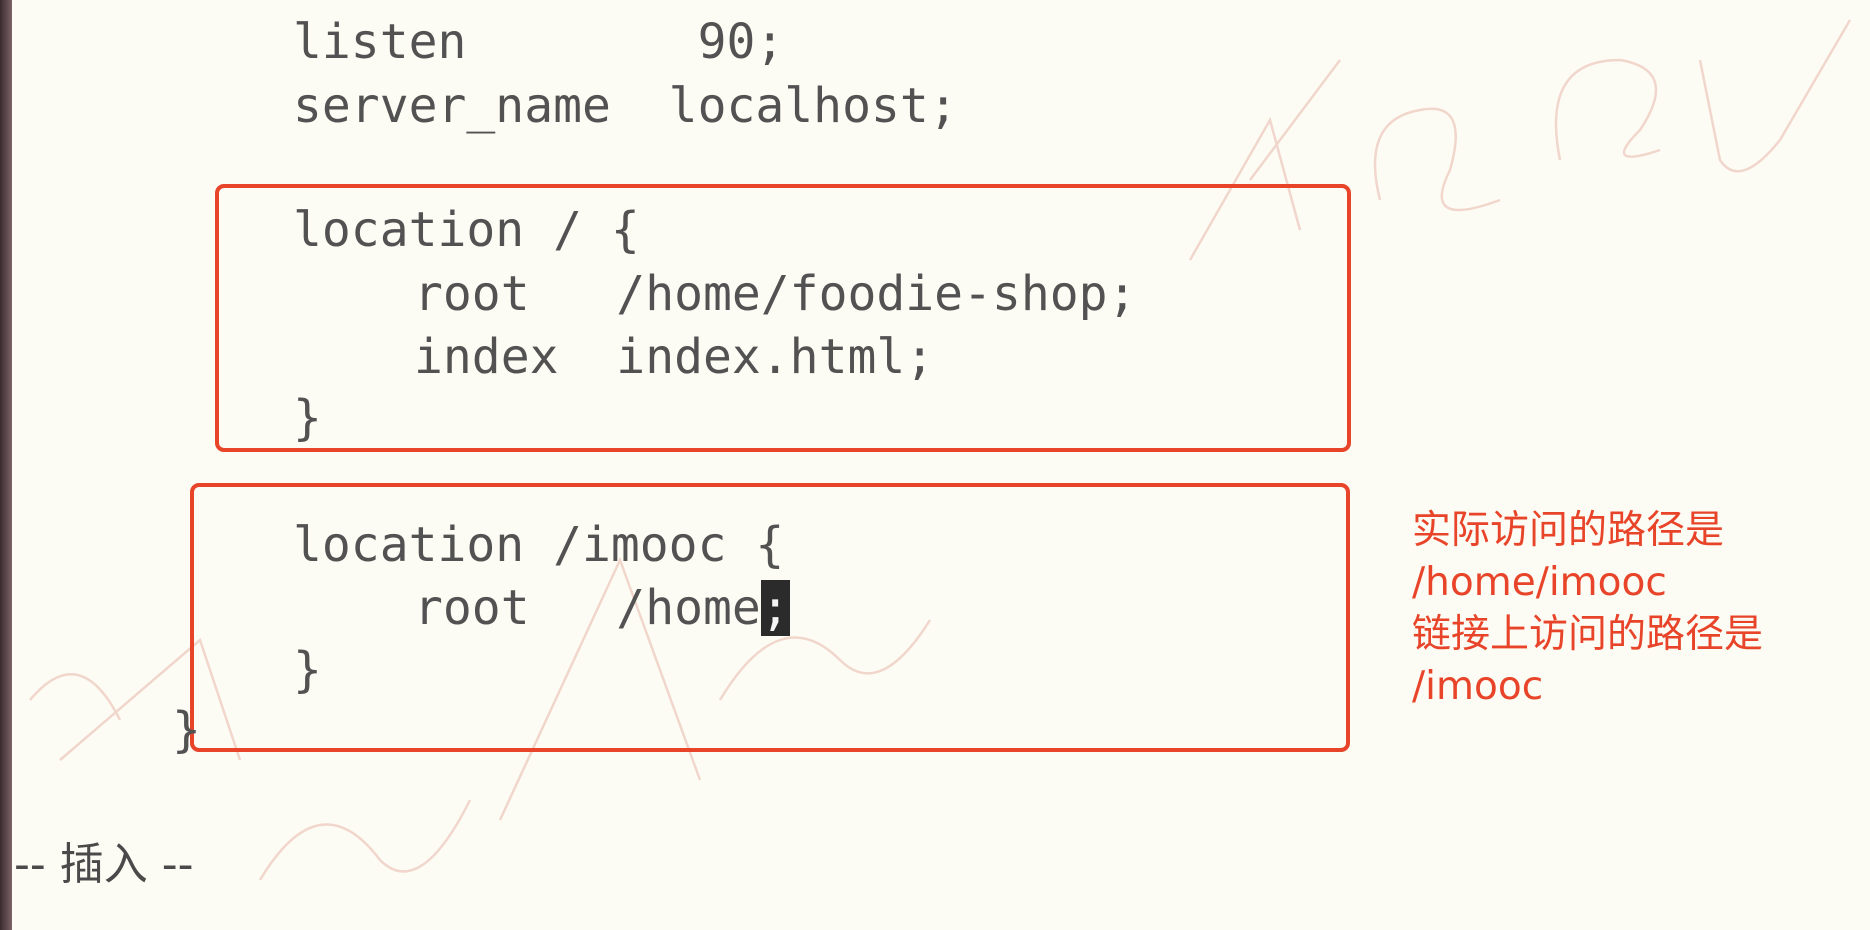  What do you see at coordinates (1637, 609) in the screenshot?
I see `path-annotation: 实际访问的路径是 /home/imooc 链接上访问的路径是 /imooc` at bounding box center [1637, 609].